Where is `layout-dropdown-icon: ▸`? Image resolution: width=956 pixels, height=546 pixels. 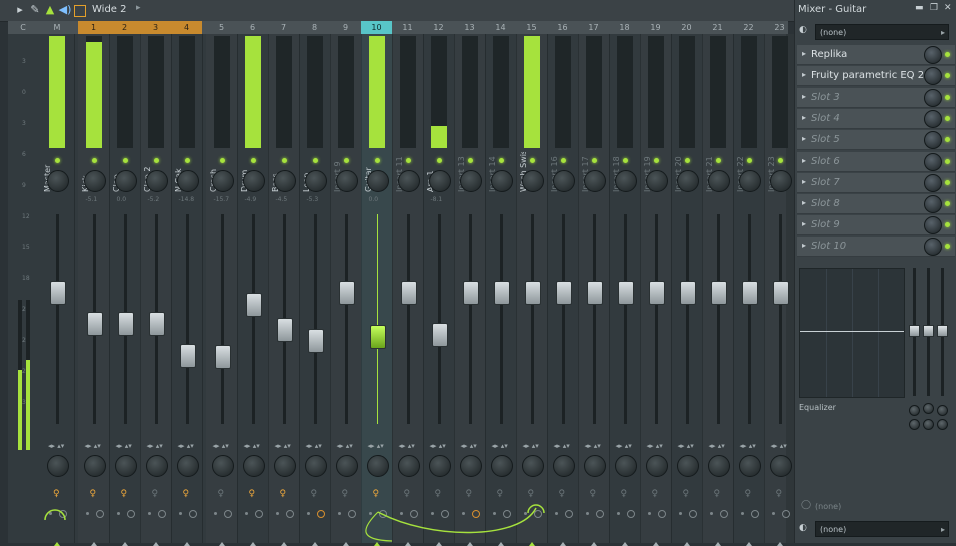 layout-dropdown-icon: ▸ is located at coordinates (138, 8).